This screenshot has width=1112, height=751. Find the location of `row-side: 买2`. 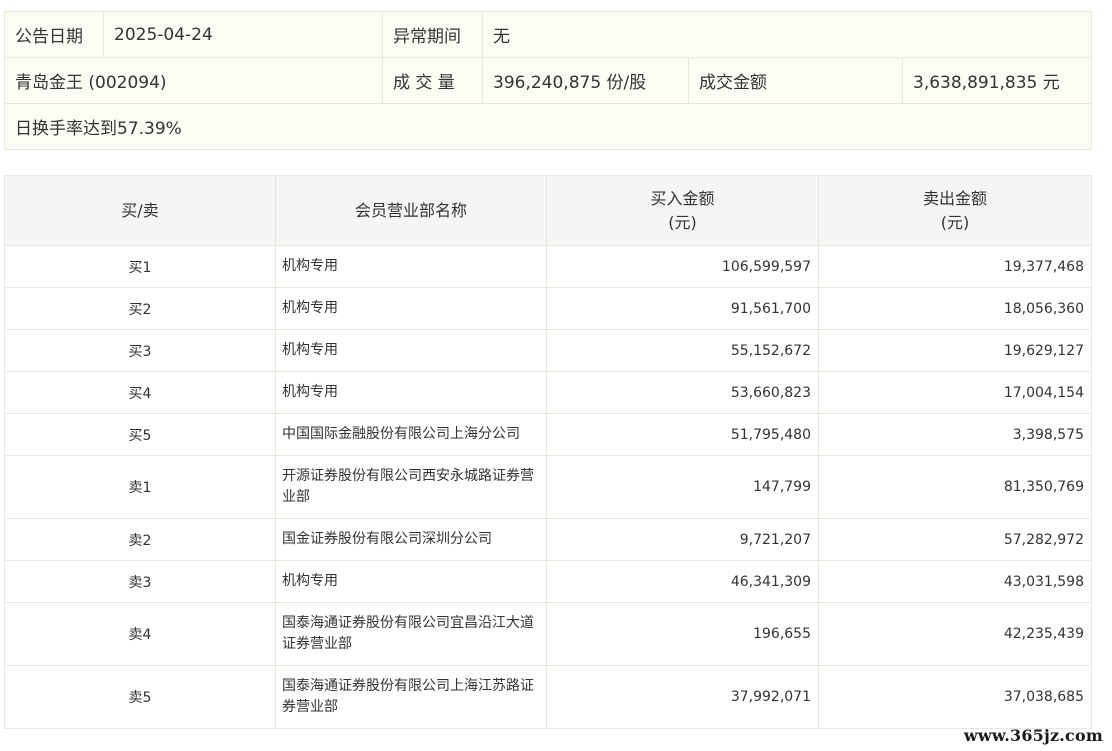

row-side: 买2 is located at coordinates (140, 308).